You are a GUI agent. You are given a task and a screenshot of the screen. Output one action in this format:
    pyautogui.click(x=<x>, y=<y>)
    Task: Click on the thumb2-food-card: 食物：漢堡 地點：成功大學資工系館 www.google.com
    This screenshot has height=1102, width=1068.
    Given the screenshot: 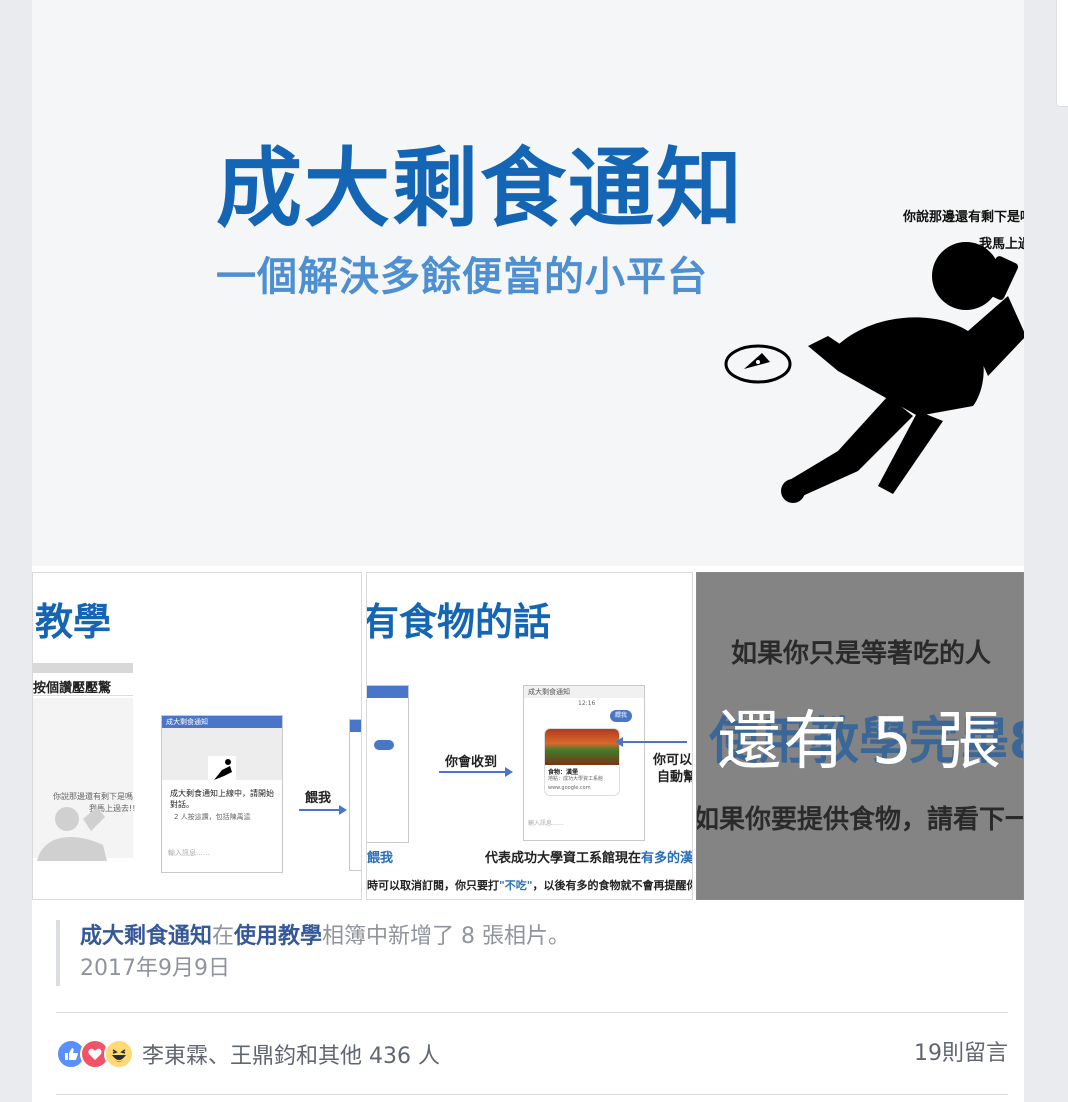 What is the action you would take?
    pyautogui.click(x=582, y=762)
    